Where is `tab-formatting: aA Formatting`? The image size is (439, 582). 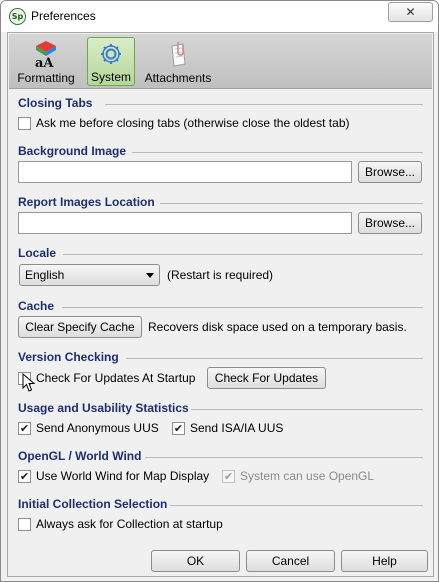 tab-formatting: aA Formatting is located at coordinates (46, 61).